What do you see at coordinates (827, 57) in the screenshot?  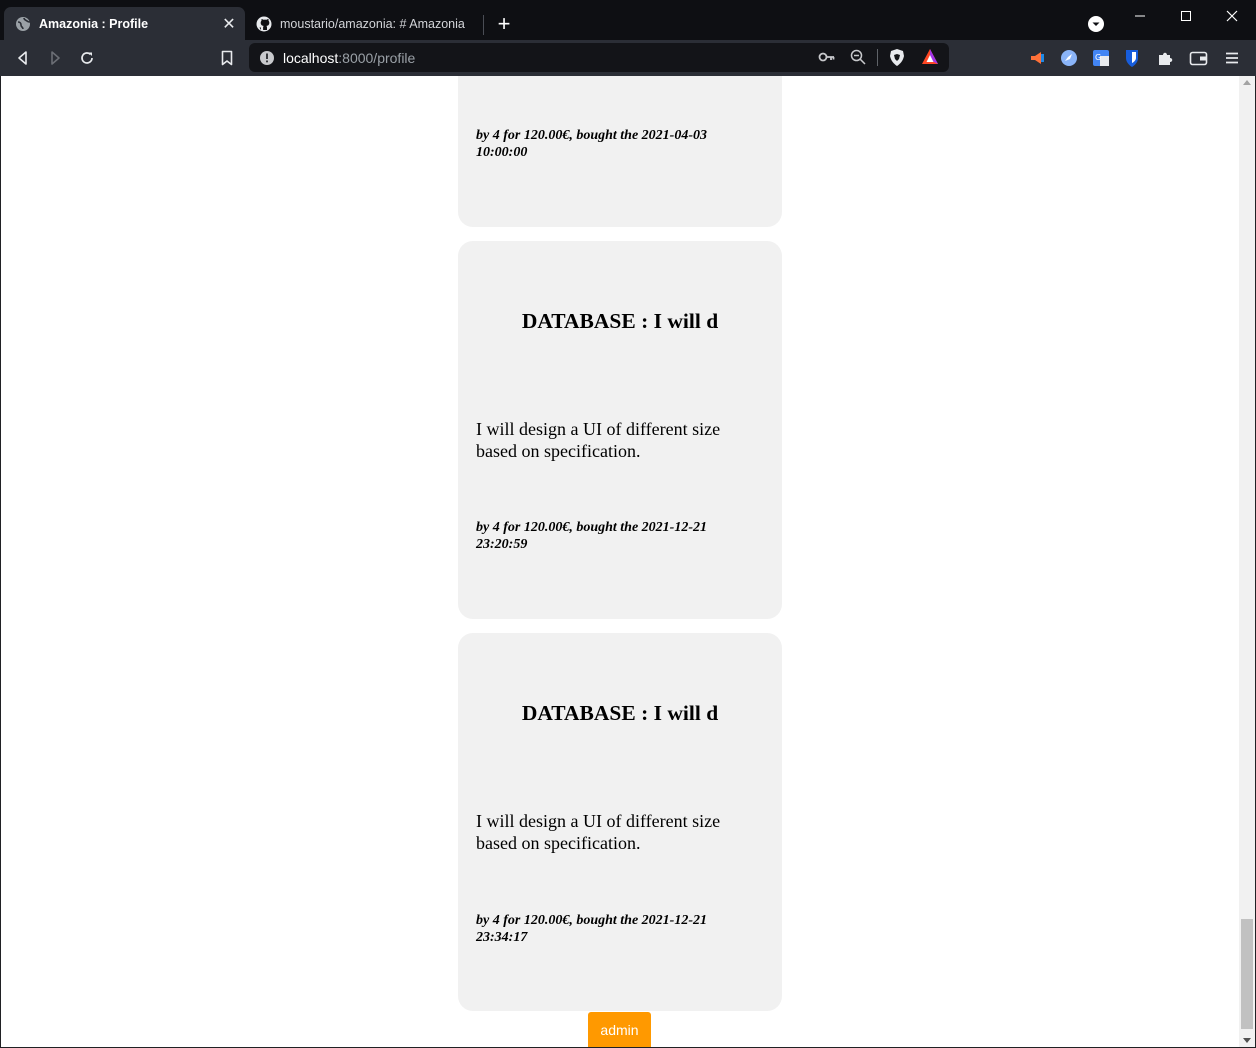 I see `key-icon` at bounding box center [827, 57].